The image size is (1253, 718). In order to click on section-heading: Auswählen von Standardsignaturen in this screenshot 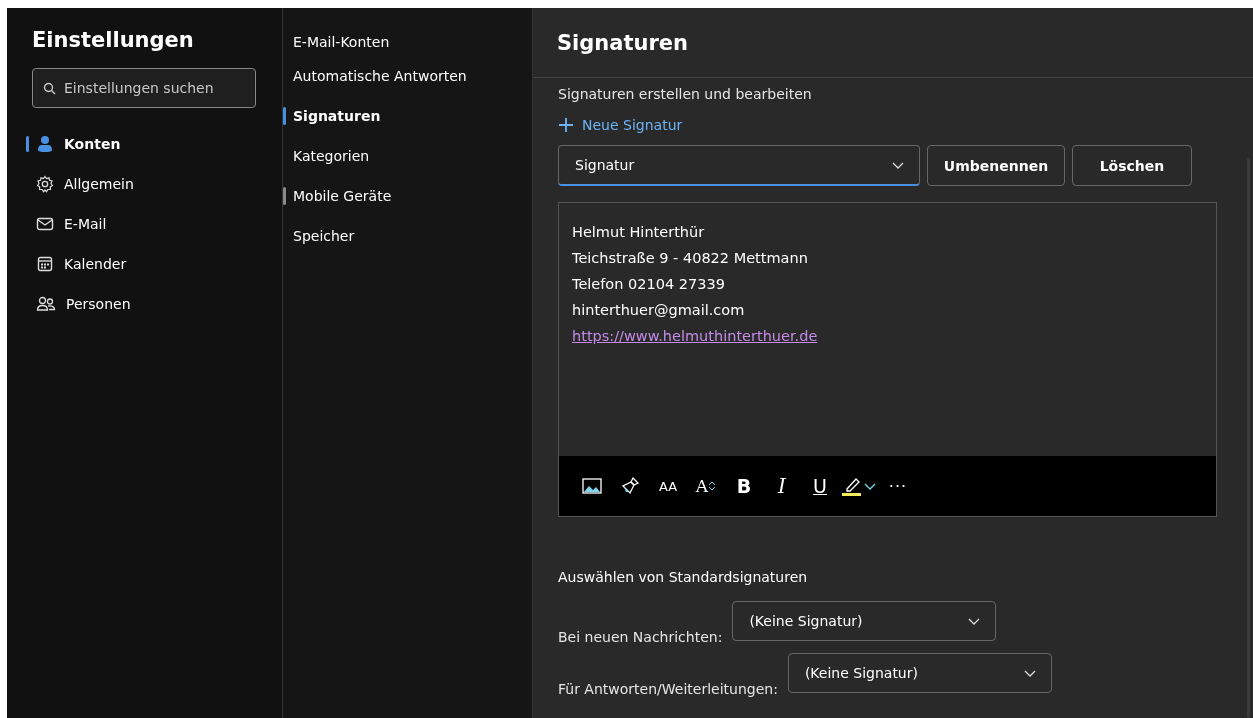, I will do `click(683, 577)`.